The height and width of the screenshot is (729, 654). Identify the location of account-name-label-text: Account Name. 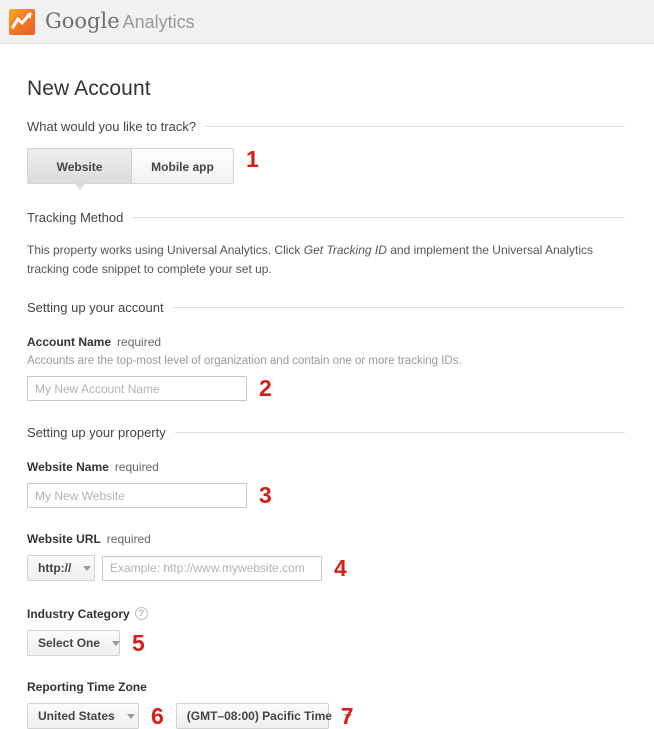
(69, 342).